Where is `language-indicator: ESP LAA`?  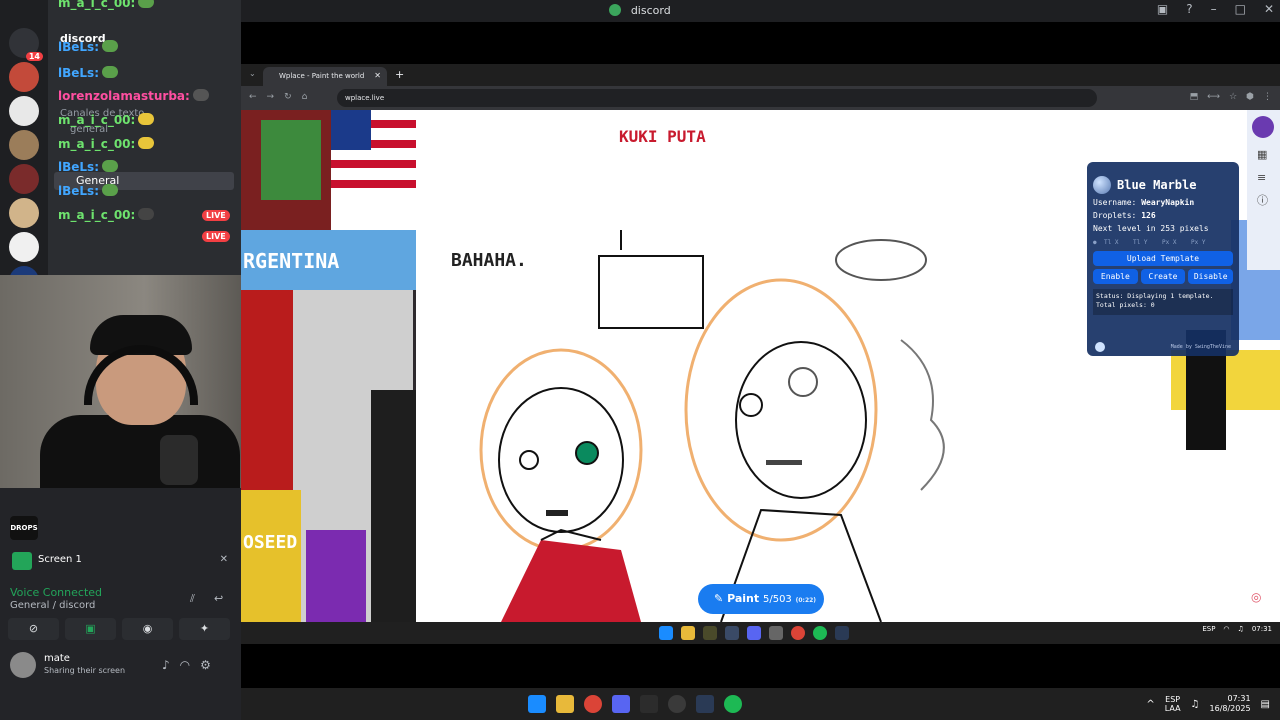
language-indicator: ESP LAA is located at coordinates (1173, 704).